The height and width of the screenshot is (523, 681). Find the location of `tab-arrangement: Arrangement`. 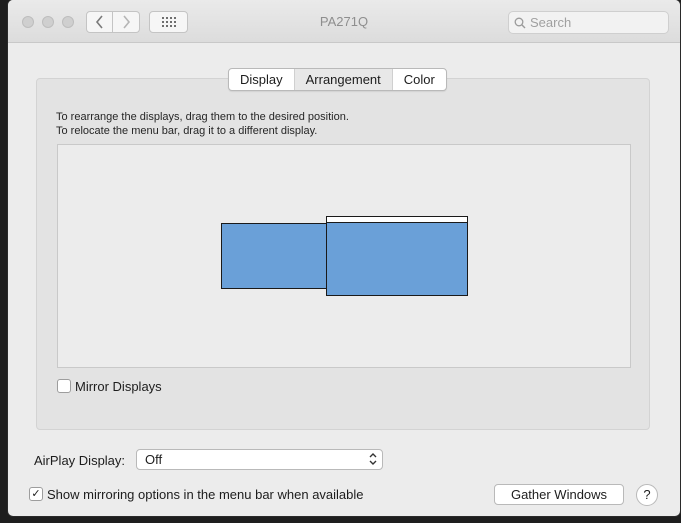

tab-arrangement: Arrangement is located at coordinates (343, 79).